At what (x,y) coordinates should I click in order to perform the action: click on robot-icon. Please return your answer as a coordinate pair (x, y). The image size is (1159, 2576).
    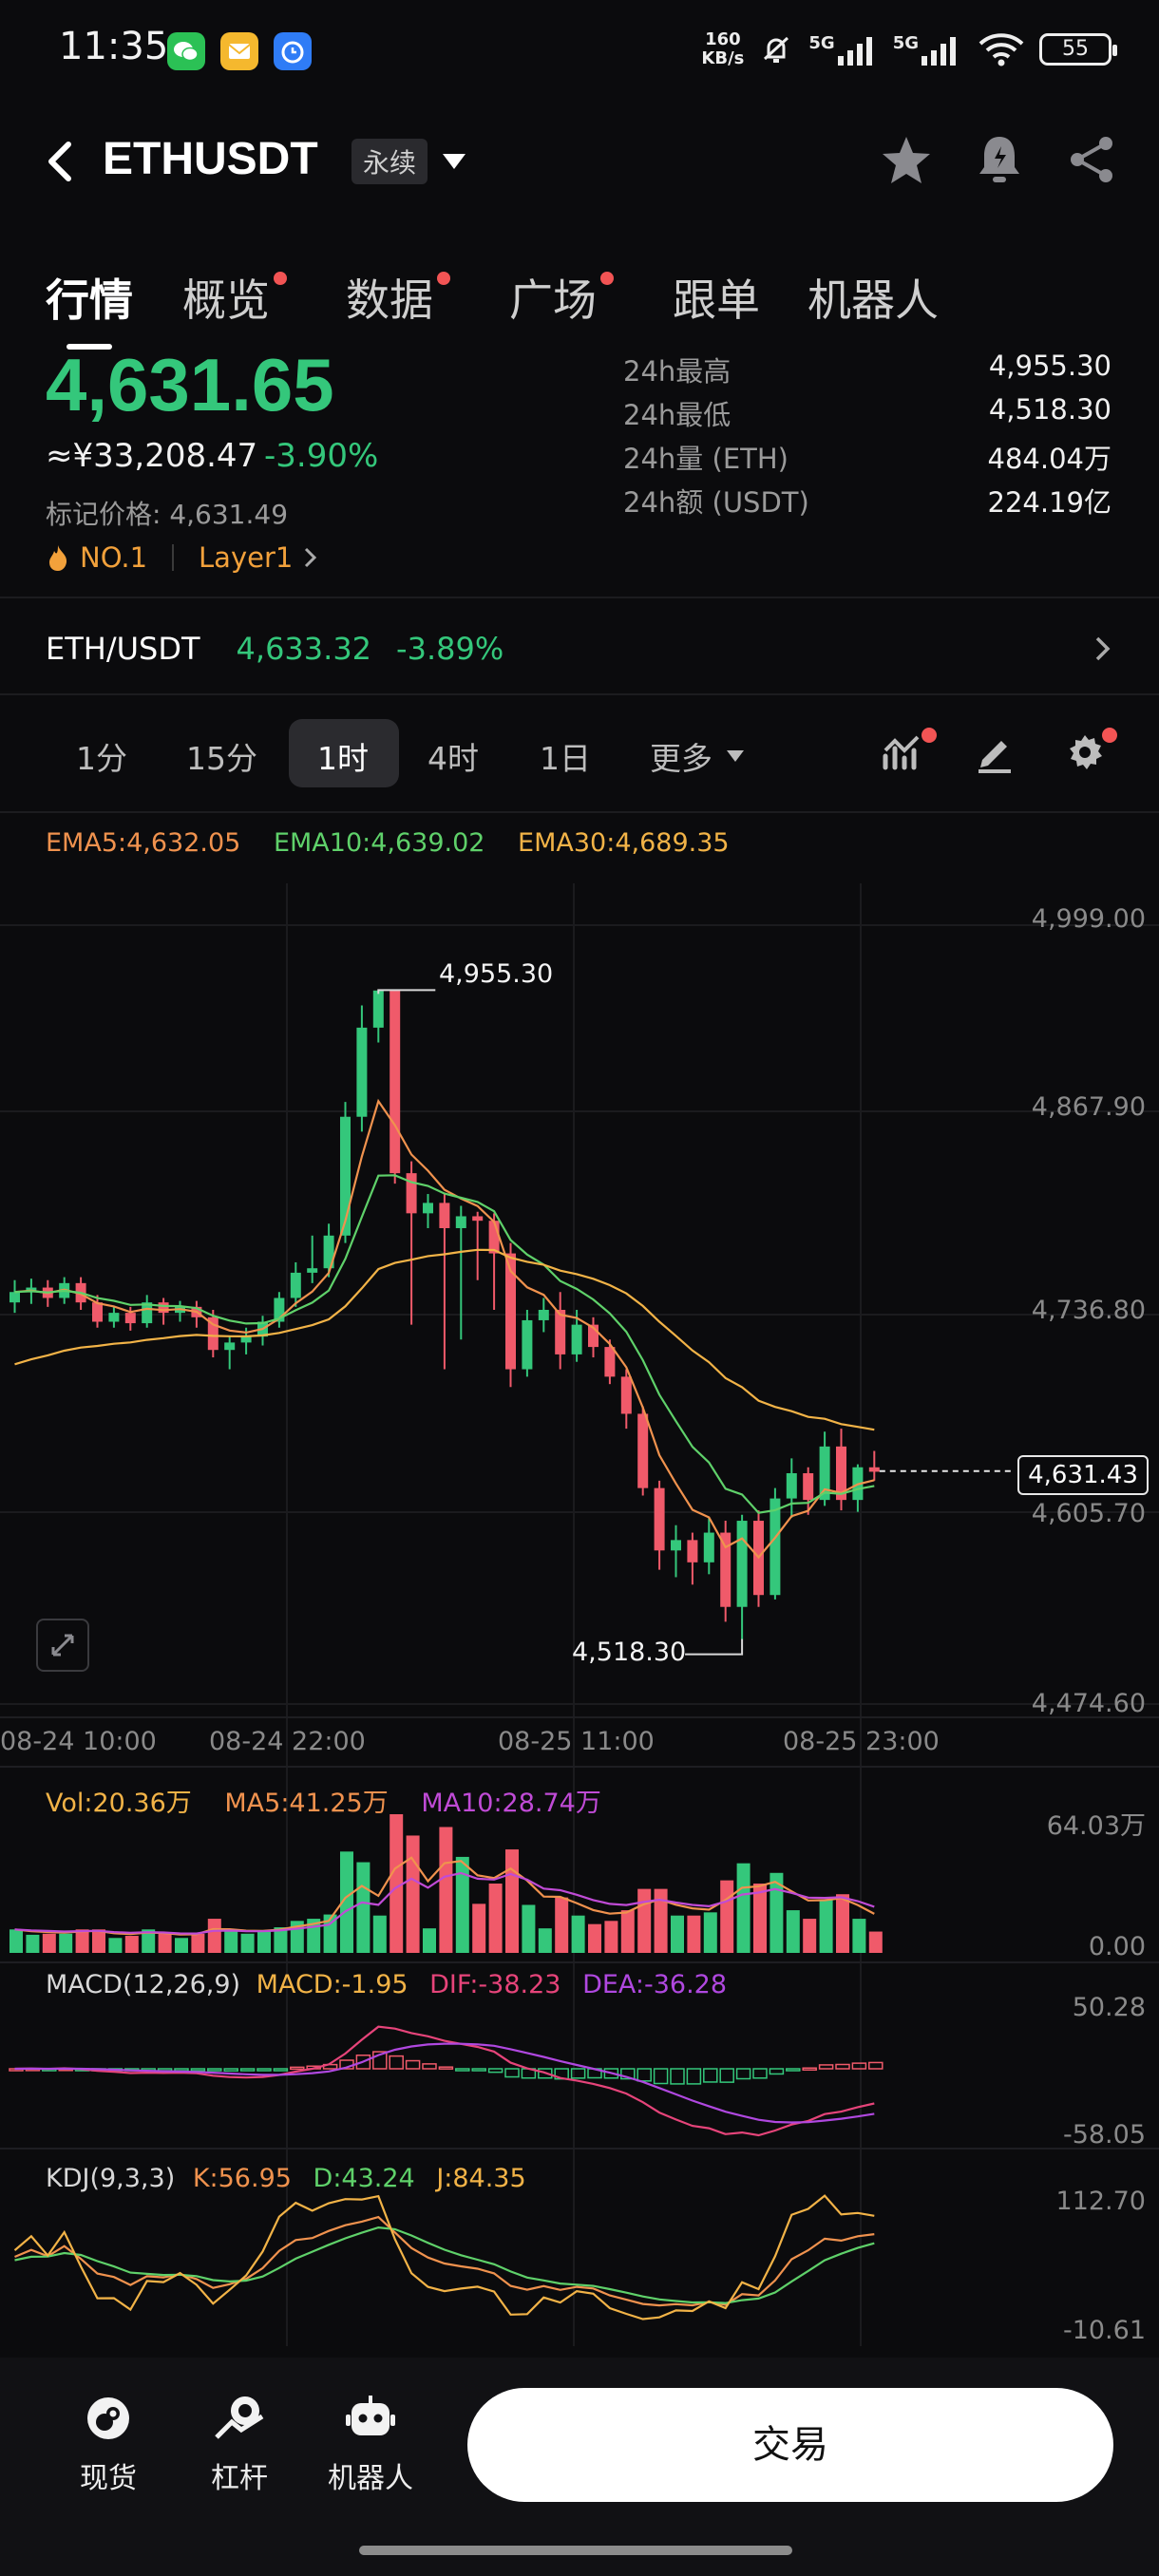
    Looking at the image, I should click on (370, 2415).